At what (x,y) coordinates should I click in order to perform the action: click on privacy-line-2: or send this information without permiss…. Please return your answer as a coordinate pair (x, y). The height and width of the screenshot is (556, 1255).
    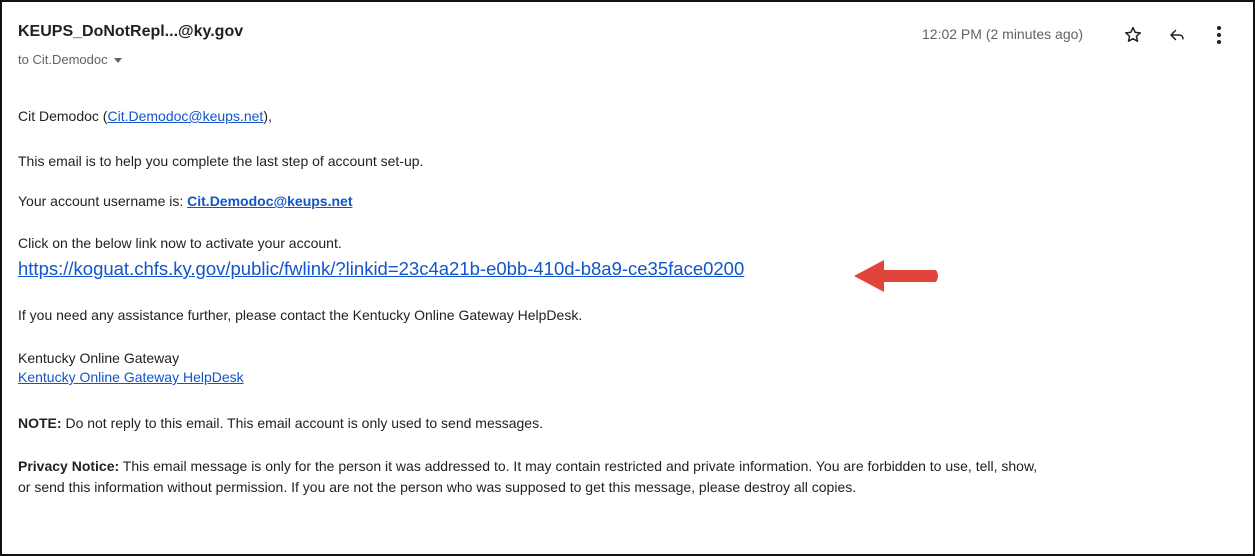
    Looking at the image, I should click on (437, 487).